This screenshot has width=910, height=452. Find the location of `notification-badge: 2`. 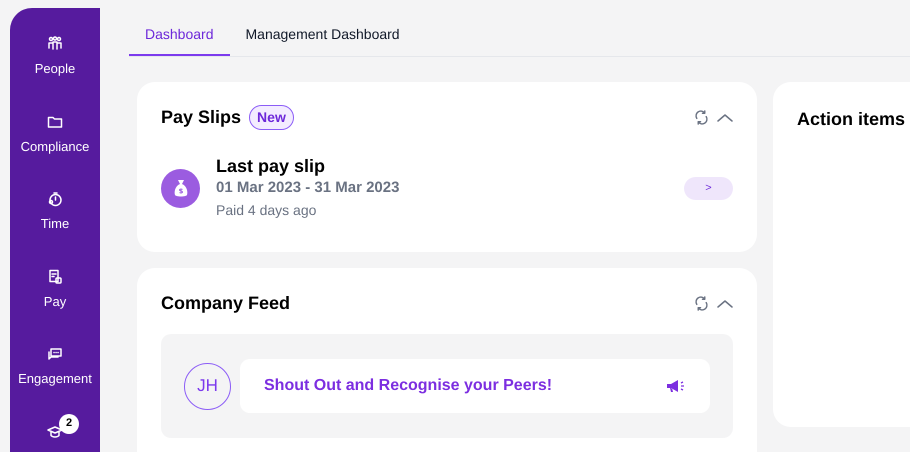

notification-badge: 2 is located at coordinates (69, 424).